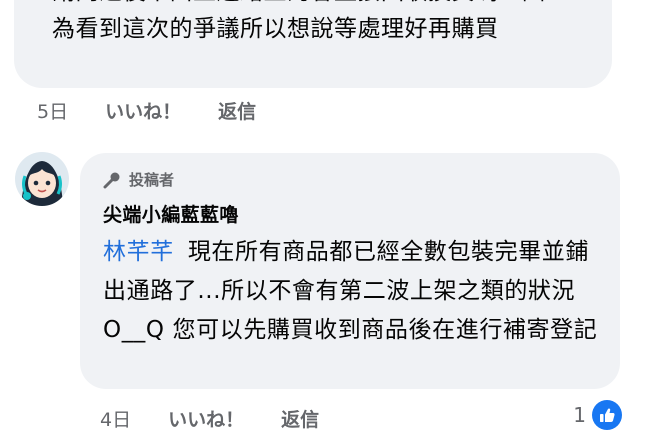  What do you see at coordinates (52, 110) in the screenshot?
I see `comment-timestamp: 5日` at bounding box center [52, 110].